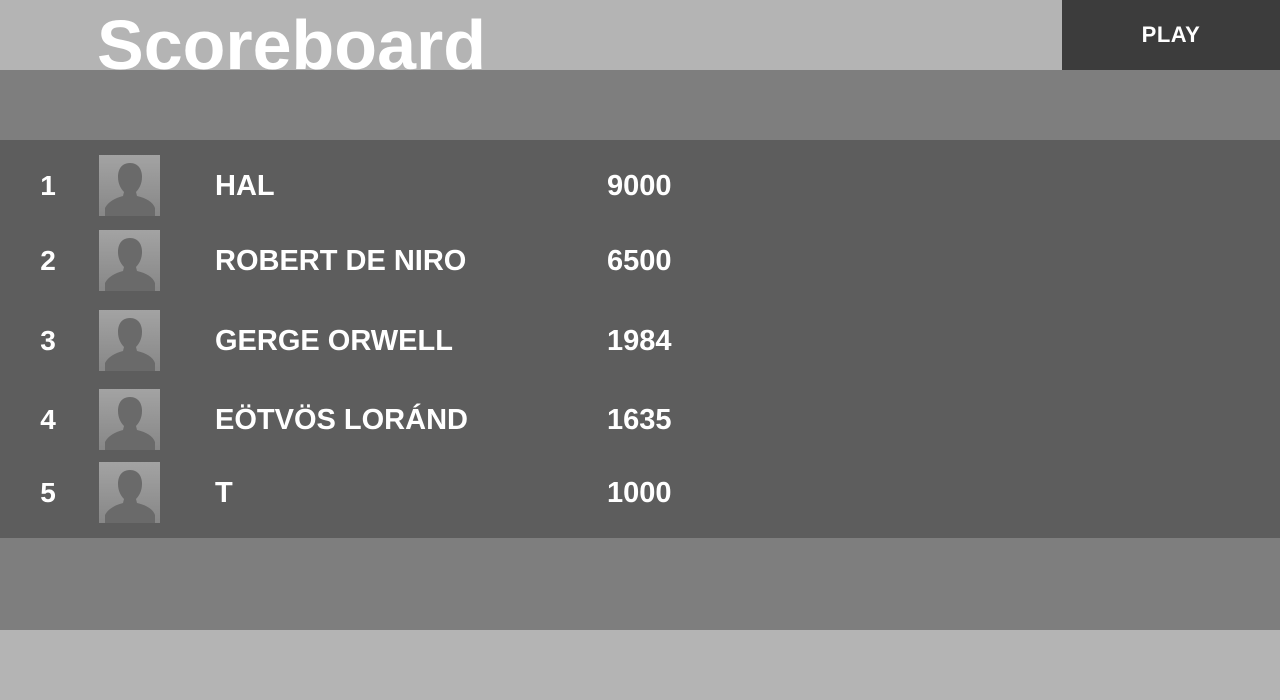 The image size is (1280, 700). I want to click on player-name: ROBERT DE NIRO, so click(341, 261).